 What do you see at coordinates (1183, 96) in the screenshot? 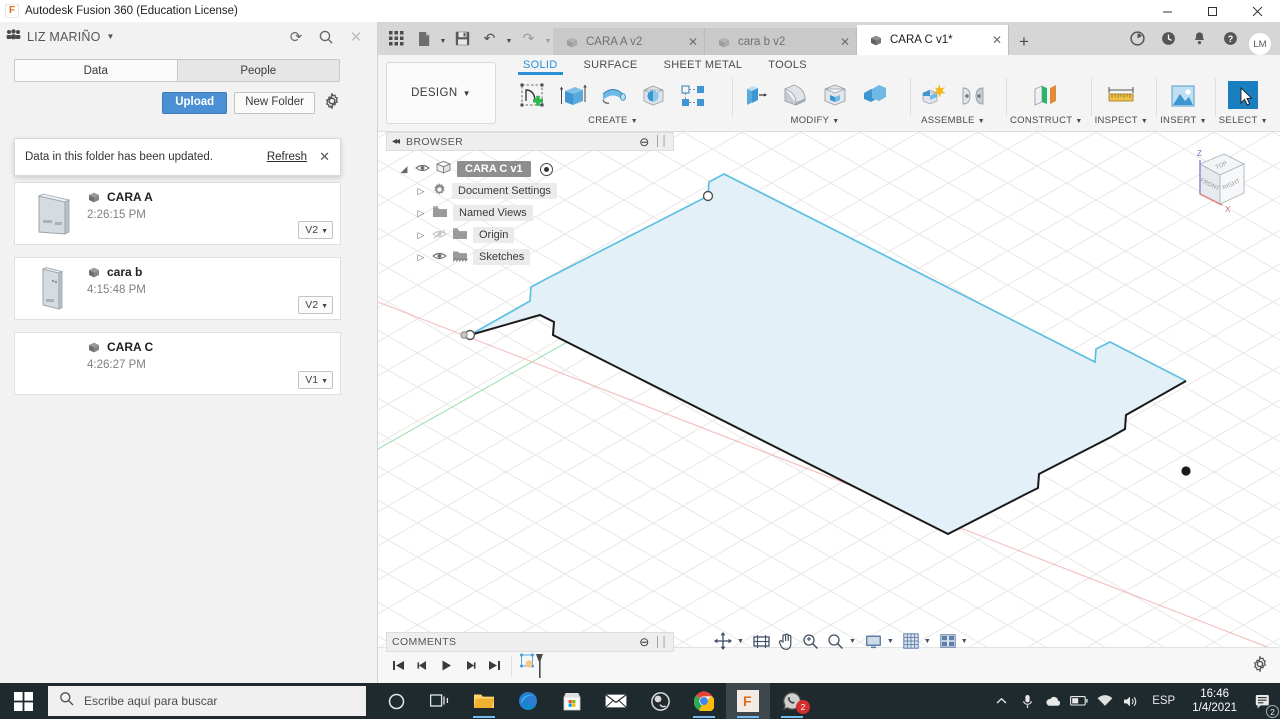
I see `insert-image-icon` at bounding box center [1183, 96].